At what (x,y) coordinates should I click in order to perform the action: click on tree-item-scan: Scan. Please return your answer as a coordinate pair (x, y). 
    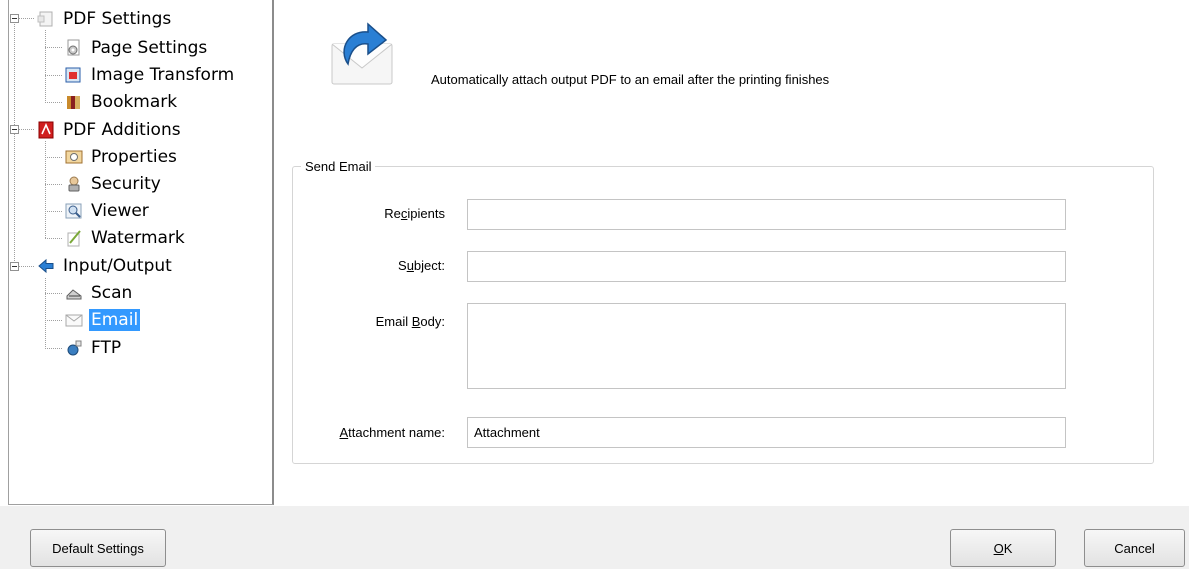
    Looking at the image, I should click on (99, 293).